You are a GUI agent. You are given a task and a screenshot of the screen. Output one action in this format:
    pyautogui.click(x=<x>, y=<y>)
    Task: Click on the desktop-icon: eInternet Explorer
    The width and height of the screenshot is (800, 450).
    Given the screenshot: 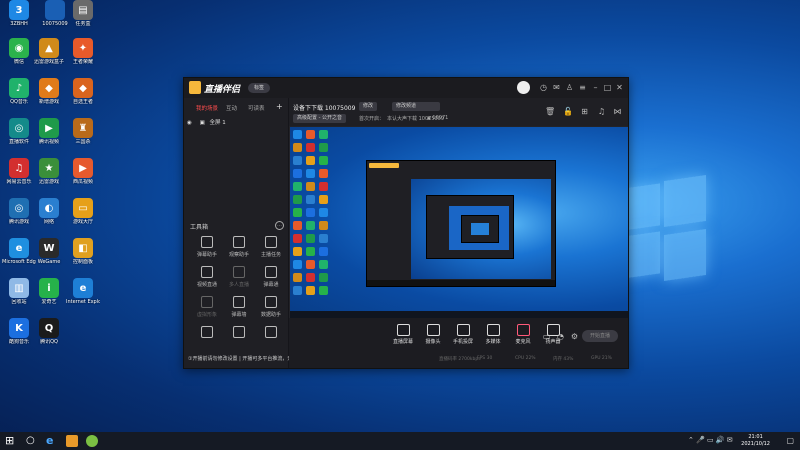 What is the action you would take?
    pyautogui.click(x=83, y=291)
    